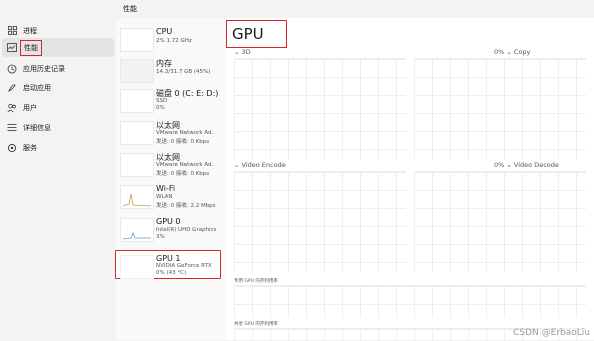 This screenshot has width=594, height=341. What do you see at coordinates (12, 88) in the screenshot?
I see `startup-icon` at bounding box center [12, 88].